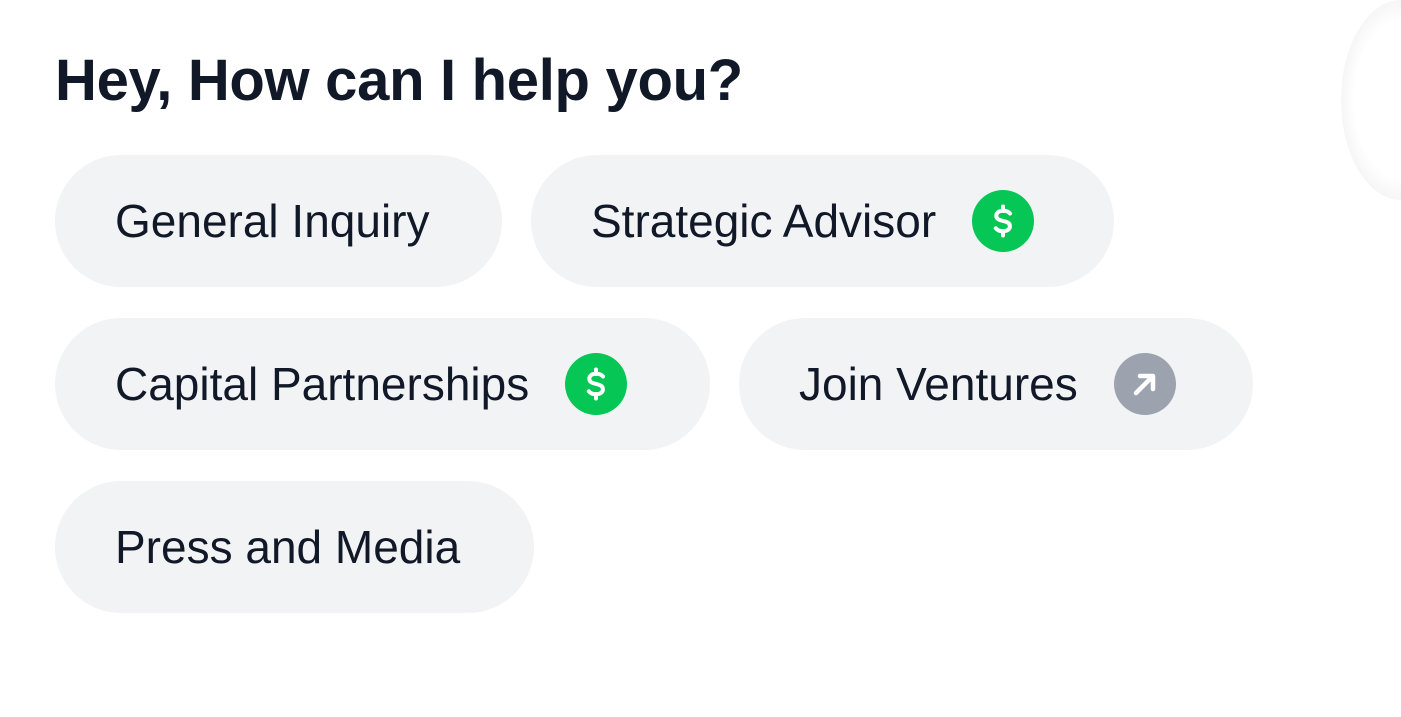 The image size is (1401, 717). Describe the element at coordinates (764, 221) in the screenshot. I see `option-label: Strategic Advisor` at that location.